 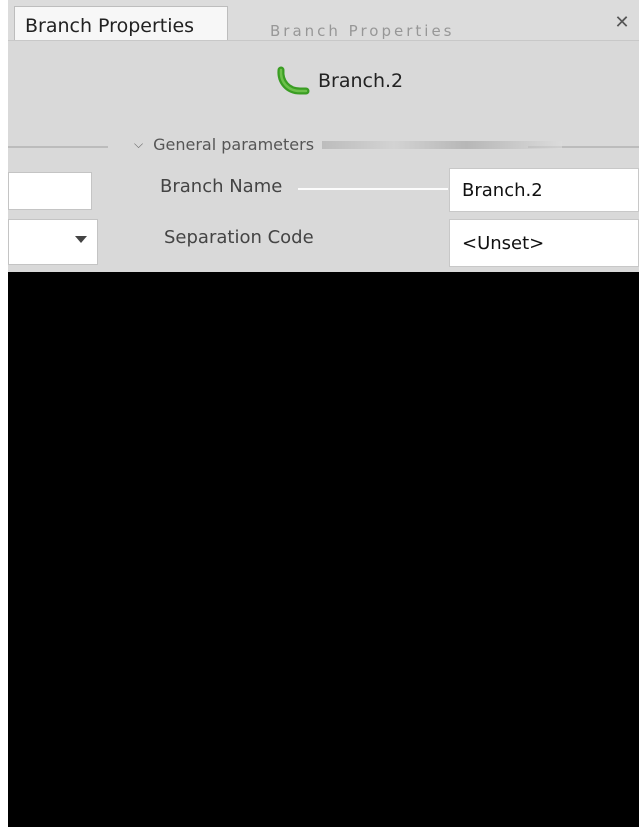 What do you see at coordinates (373, 189) in the screenshot?
I see `label-underline` at bounding box center [373, 189].